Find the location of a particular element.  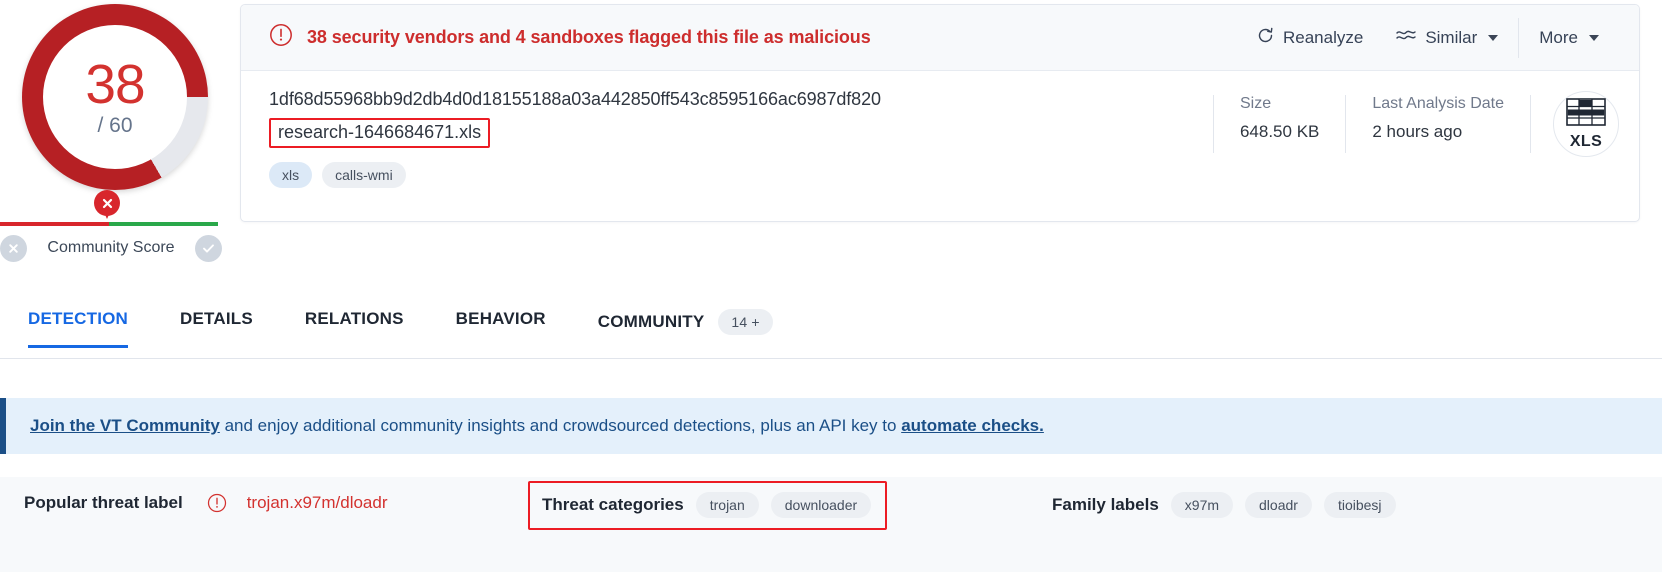

card-header-actions: Reanalyze Similar More is located at coordinates (1427, 37).